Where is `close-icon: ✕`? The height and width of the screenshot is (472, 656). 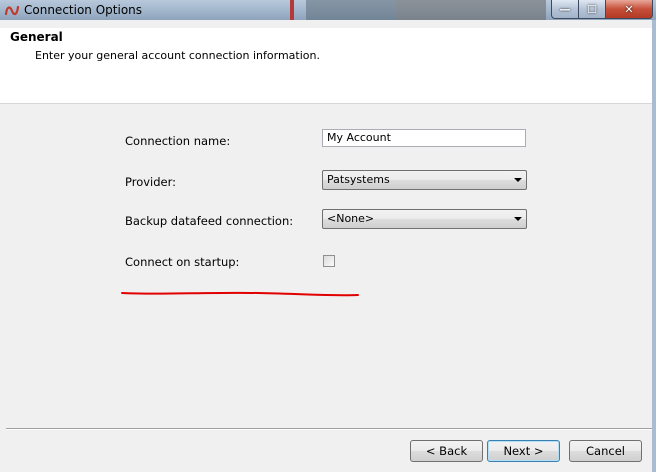
close-icon: ✕ is located at coordinates (629, 9).